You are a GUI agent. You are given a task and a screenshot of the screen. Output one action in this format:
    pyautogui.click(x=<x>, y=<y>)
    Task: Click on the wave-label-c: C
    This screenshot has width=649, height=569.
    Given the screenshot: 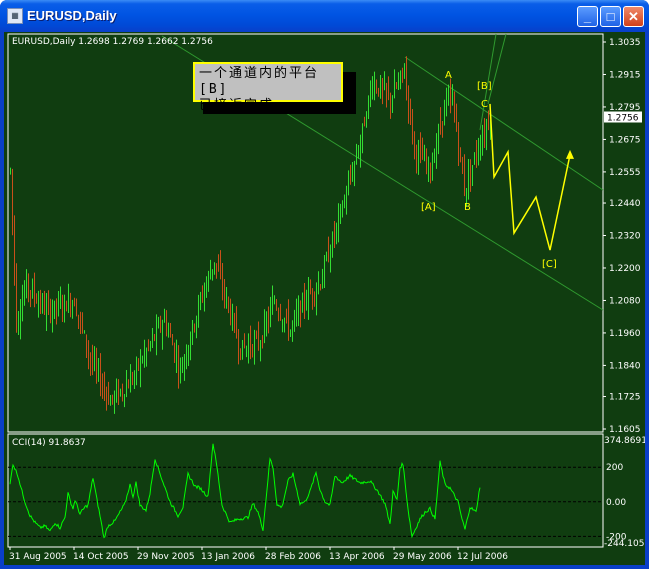 What is the action you would take?
    pyautogui.click(x=484, y=104)
    